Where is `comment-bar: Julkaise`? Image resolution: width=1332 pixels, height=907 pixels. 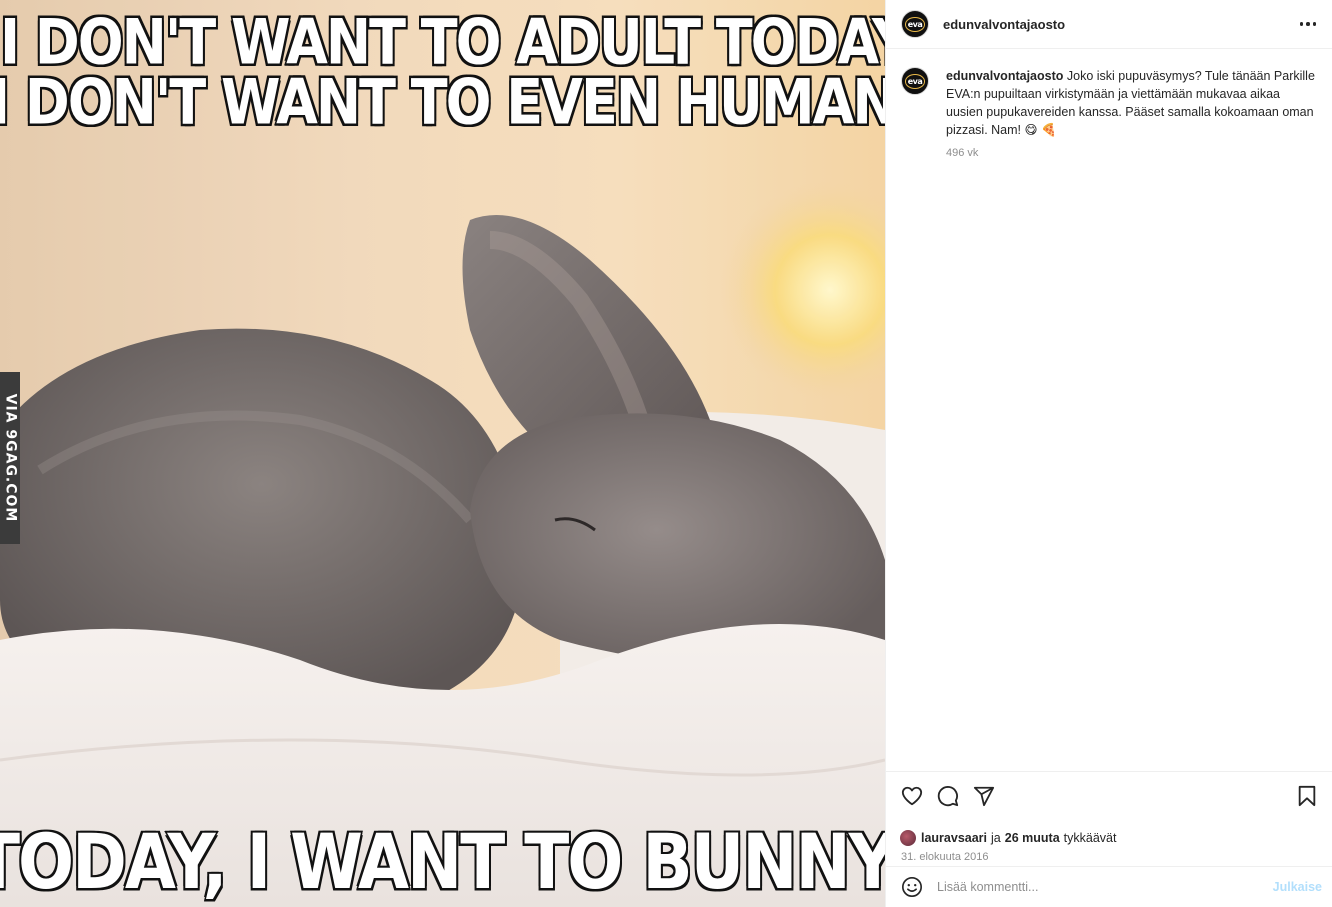 comment-bar: Julkaise is located at coordinates (1109, 886).